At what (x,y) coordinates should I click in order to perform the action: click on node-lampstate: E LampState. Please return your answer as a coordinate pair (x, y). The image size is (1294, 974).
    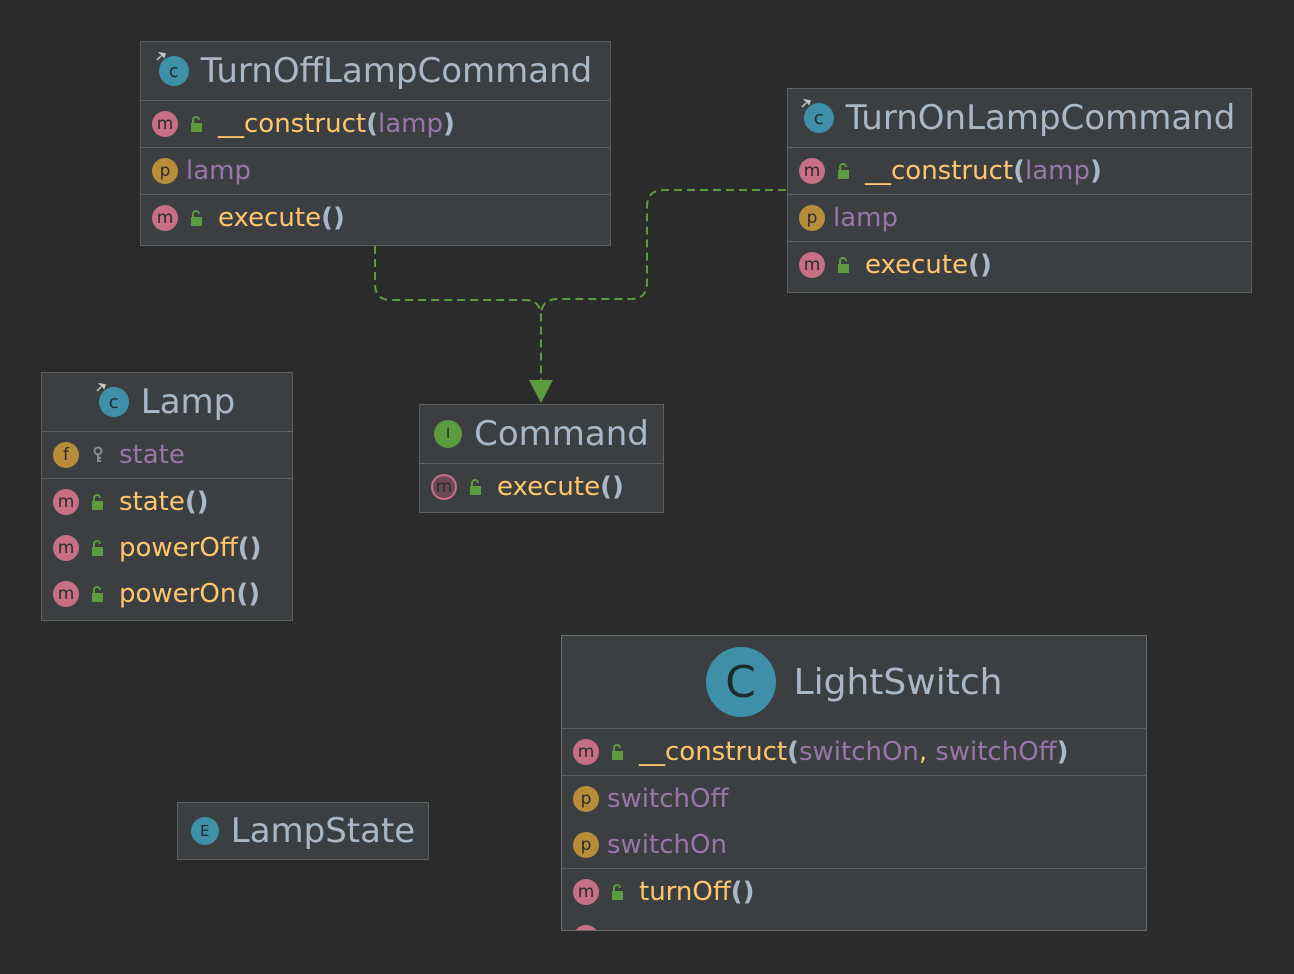
    Looking at the image, I should click on (303, 831).